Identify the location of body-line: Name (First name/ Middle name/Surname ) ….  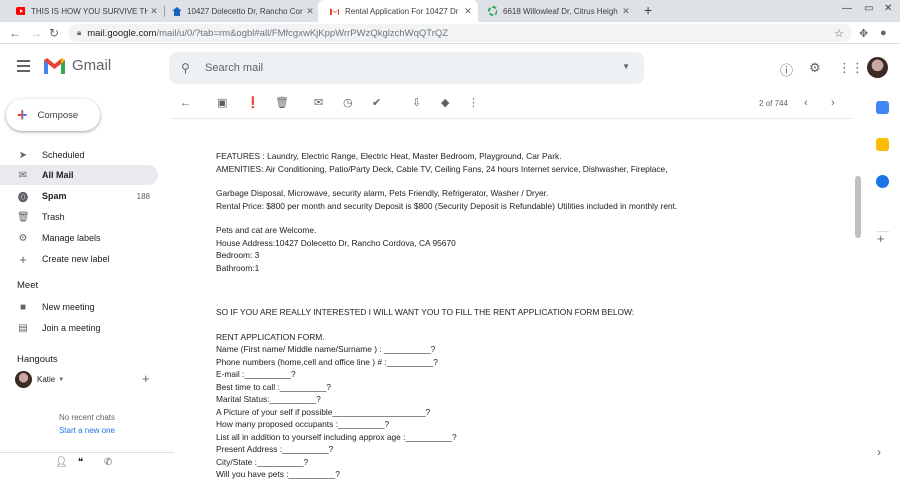
(326, 349).